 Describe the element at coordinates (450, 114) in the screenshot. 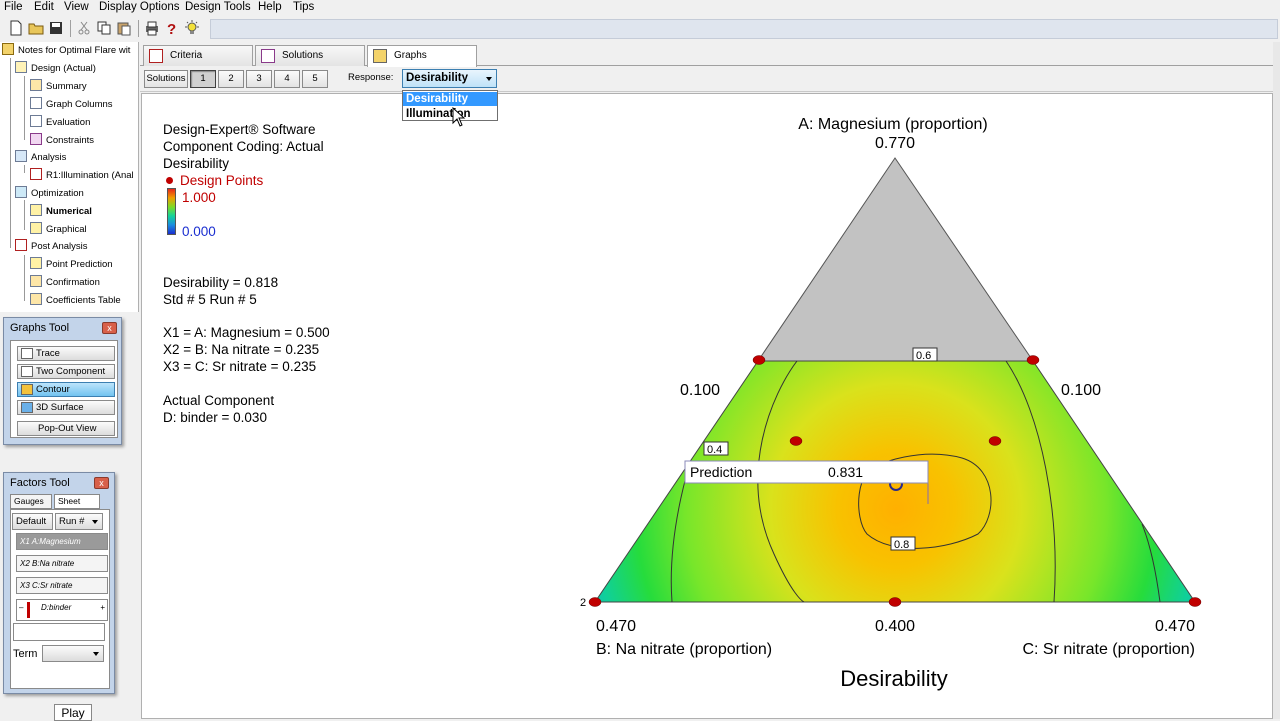

I see `option-illumination: Illumination` at that location.